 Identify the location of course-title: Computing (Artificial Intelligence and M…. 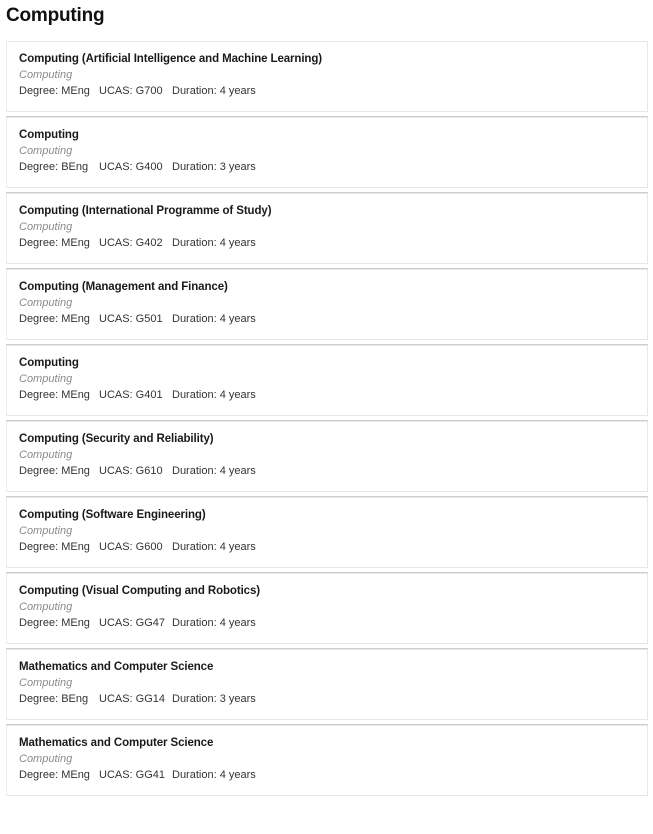
(327, 59).